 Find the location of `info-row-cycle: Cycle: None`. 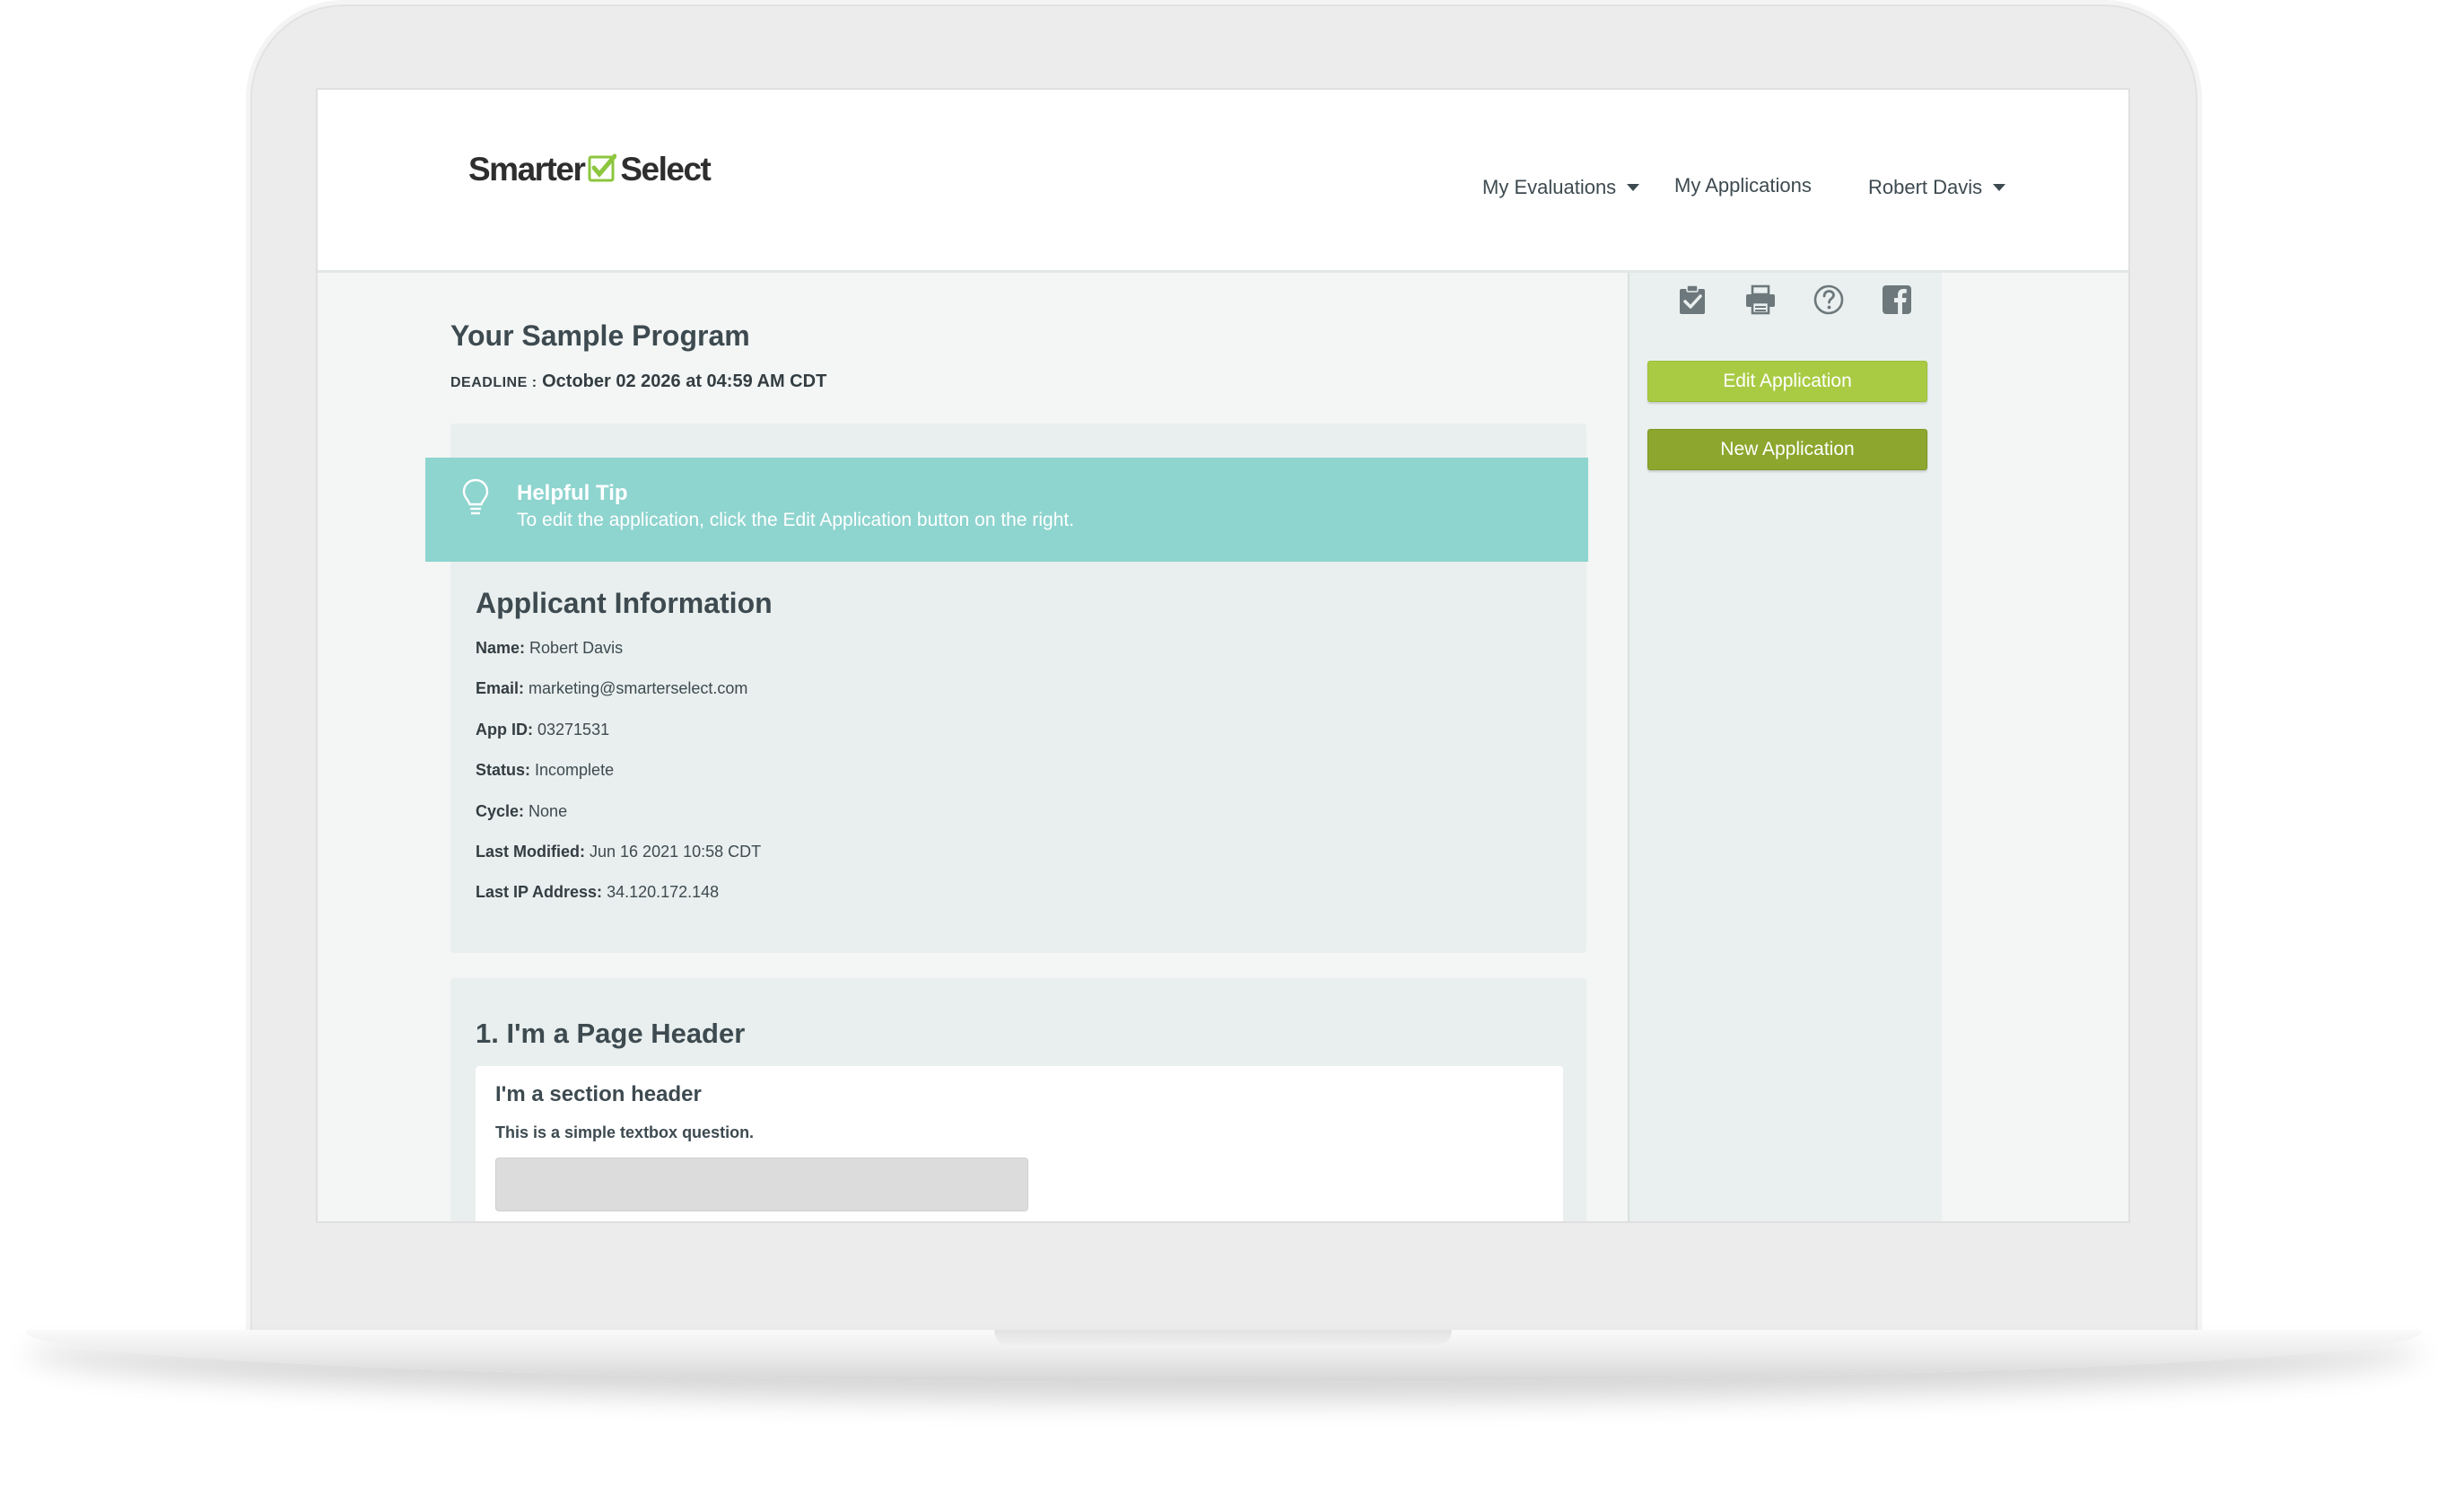

info-row-cycle: Cycle: None is located at coordinates (618, 822).